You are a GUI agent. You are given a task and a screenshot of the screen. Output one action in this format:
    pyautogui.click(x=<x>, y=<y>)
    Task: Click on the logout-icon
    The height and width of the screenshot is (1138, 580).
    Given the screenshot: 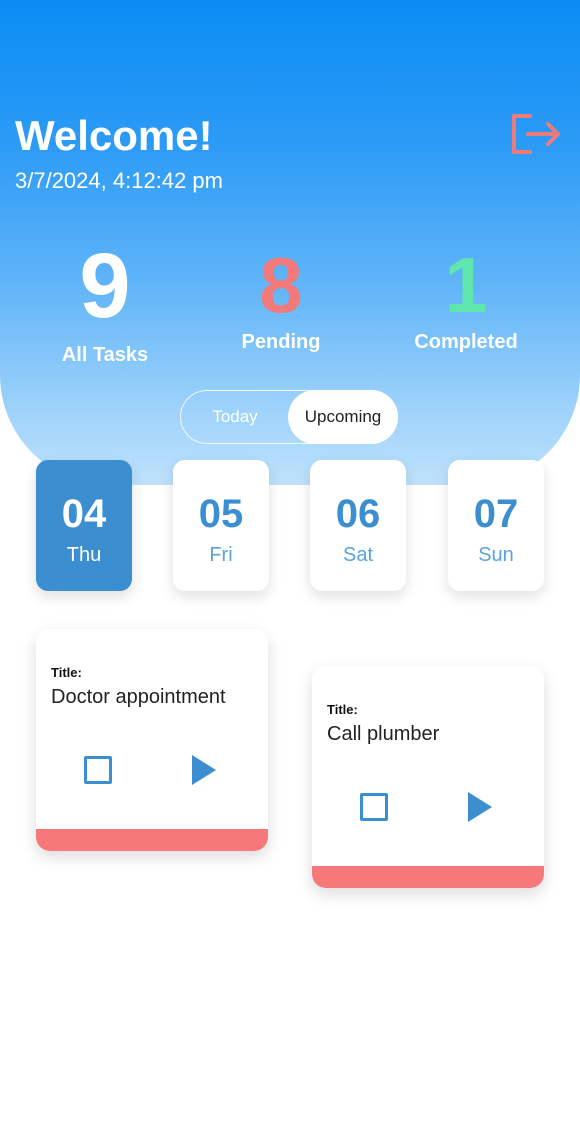 What is the action you would take?
    pyautogui.click(x=536, y=134)
    